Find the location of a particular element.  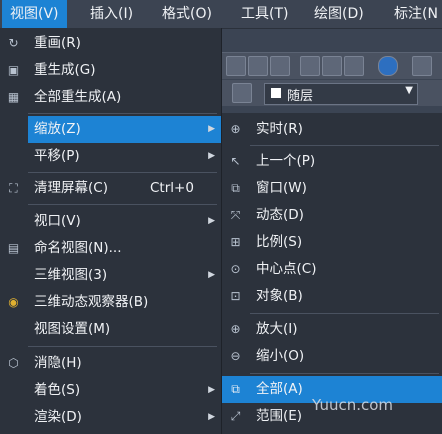

menu-item-viewport: 视口(V) ▶ is located at coordinates (110, 221).